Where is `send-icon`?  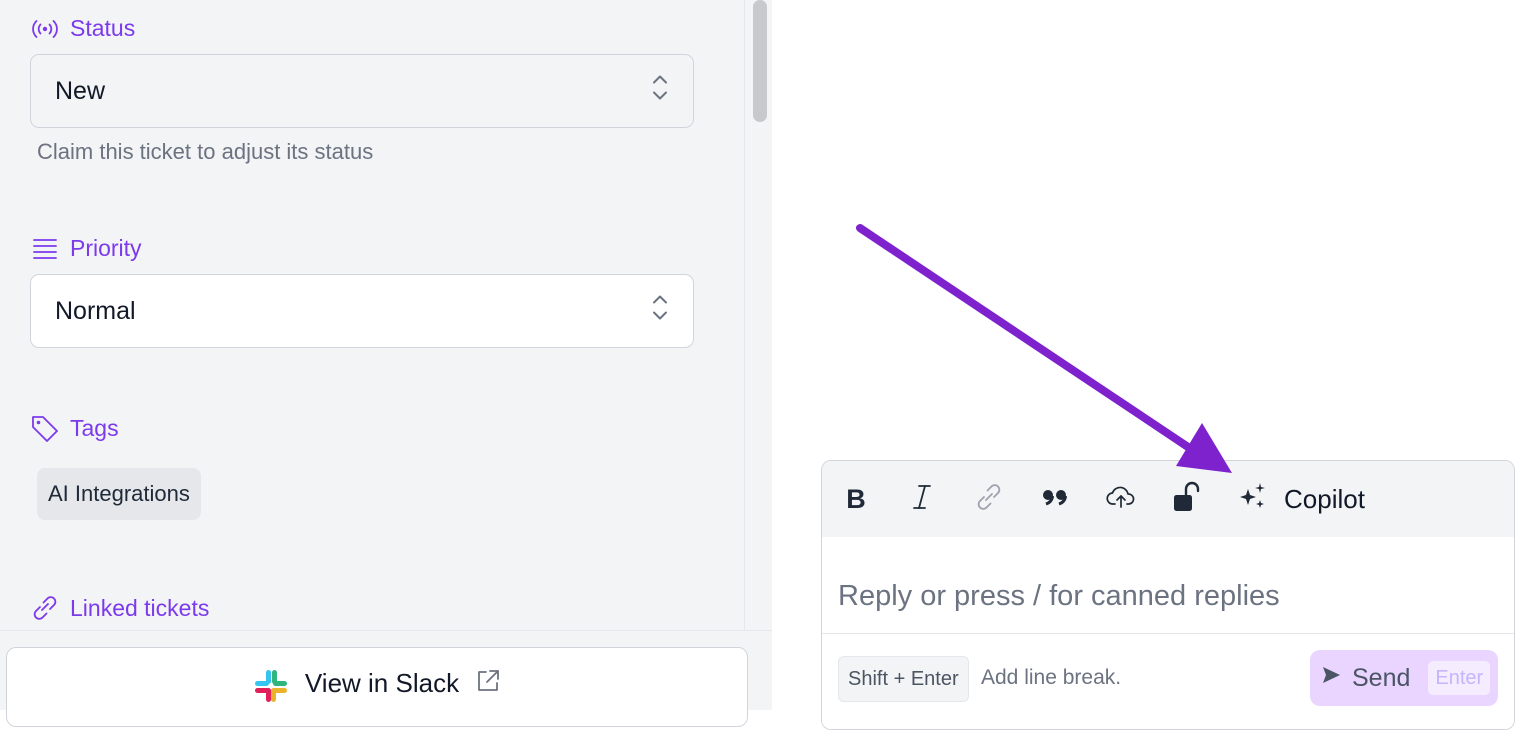
send-icon is located at coordinates (1331, 678).